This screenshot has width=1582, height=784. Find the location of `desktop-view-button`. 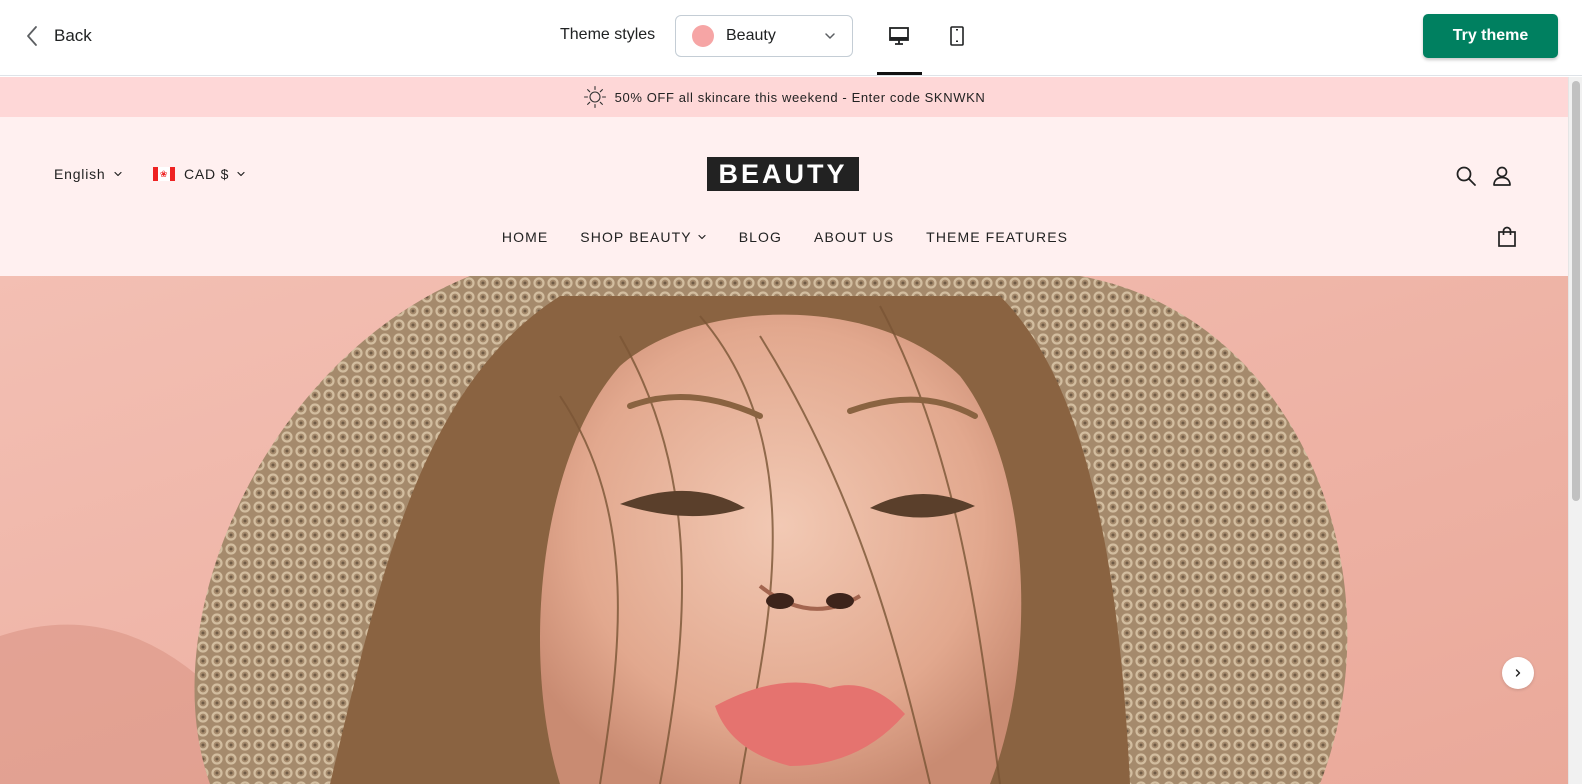

desktop-view-button is located at coordinates (899, 36).